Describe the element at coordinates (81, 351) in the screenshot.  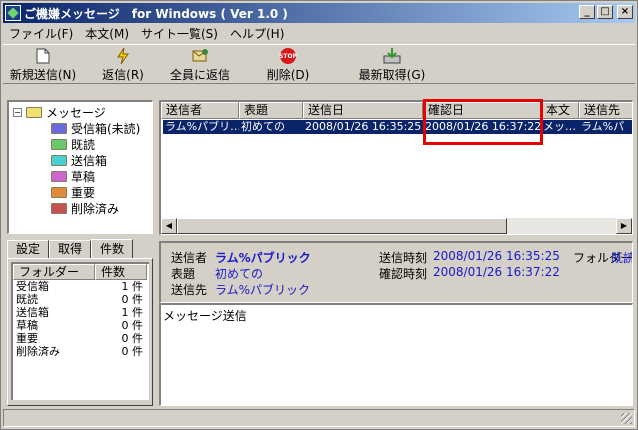
I see `count-row: 削除済み 0 件` at that location.